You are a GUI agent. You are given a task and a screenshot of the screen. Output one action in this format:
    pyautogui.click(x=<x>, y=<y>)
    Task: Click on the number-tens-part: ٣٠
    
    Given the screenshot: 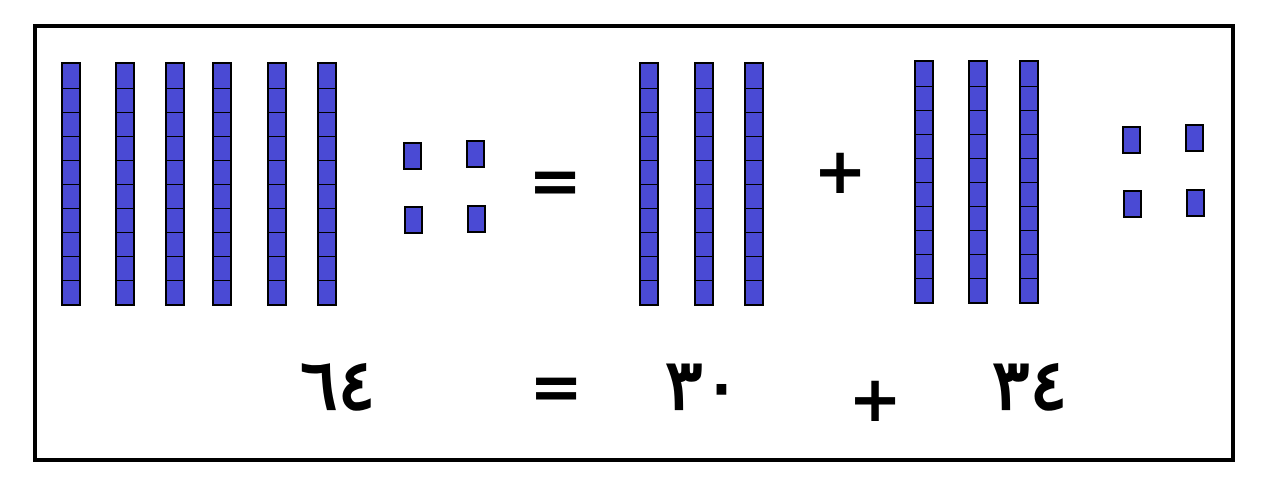 What is the action you would take?
    pyautogui.click(x=703, y=384)
    